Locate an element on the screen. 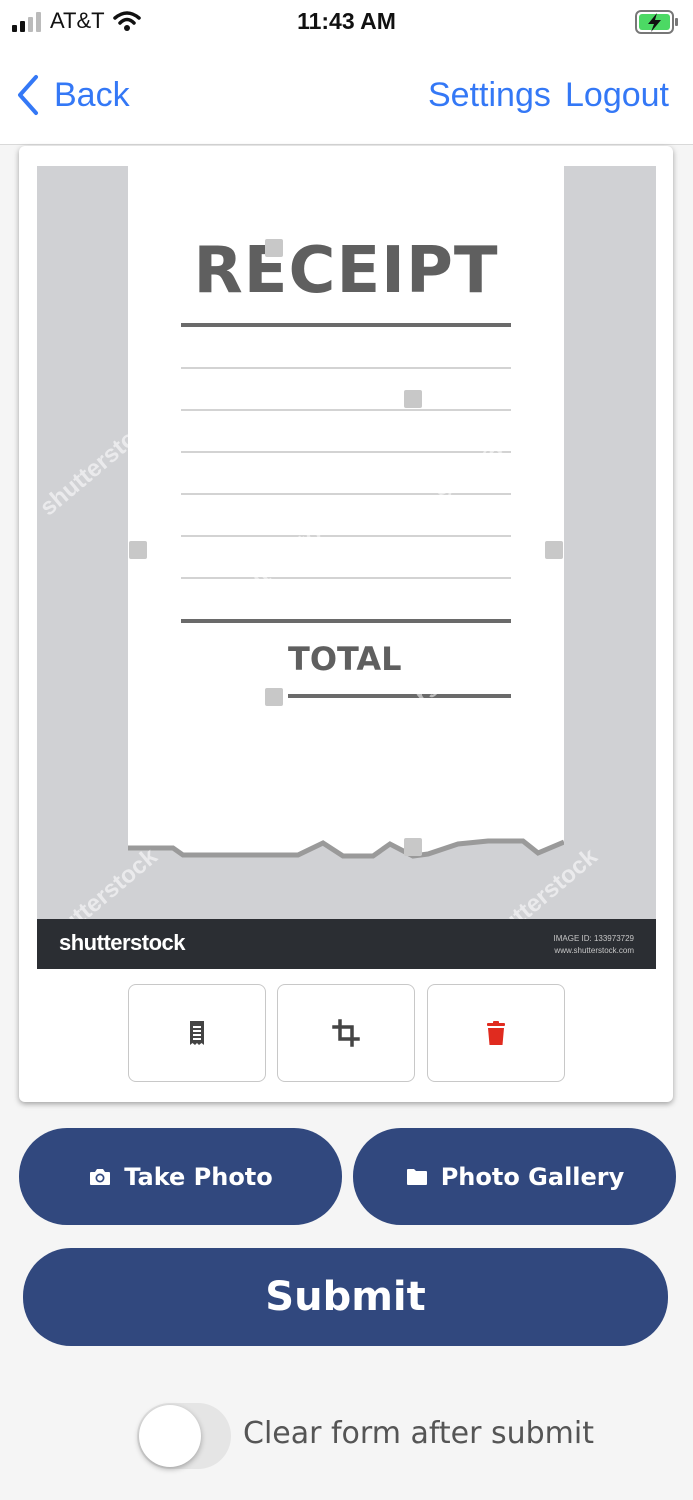 The image size is (693, 1500). receipt-view-button is located at coordinates (197, 1033).